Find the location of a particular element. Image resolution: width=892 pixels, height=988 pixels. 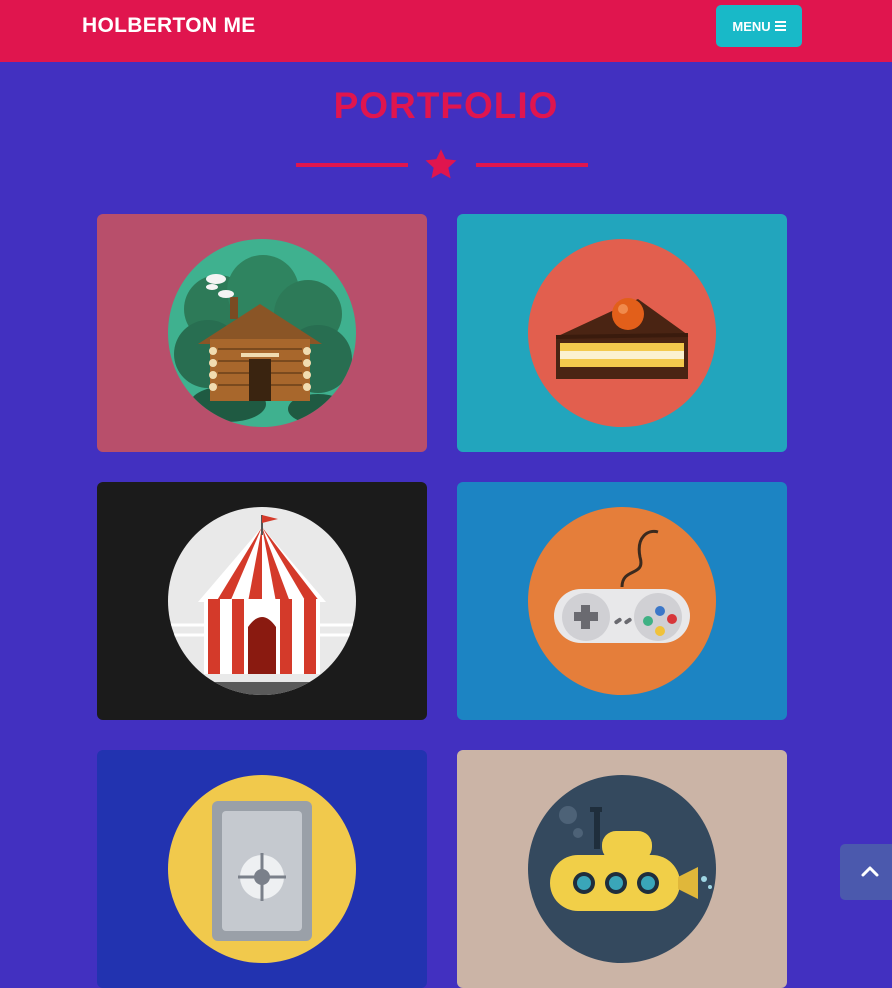

star-icon is located at coordinates (441, 164).